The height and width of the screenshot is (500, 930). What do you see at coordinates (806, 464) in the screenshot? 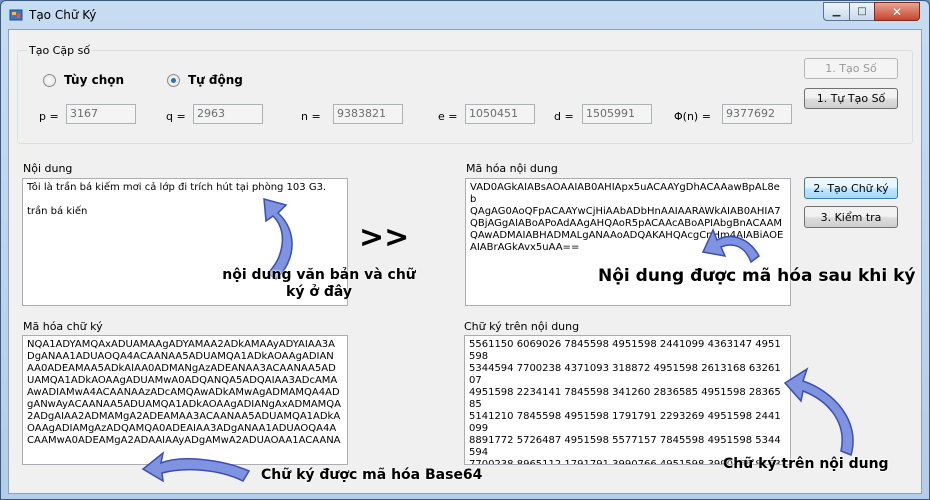
I see `signature-annotation: Chữ ký trên nội dung` at bounding box center [806, 464].